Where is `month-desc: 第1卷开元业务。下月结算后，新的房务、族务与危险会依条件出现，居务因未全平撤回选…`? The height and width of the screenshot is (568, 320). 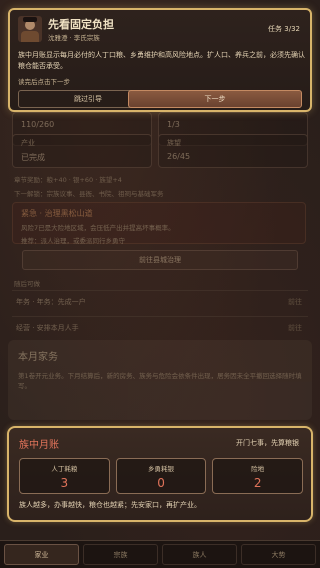 month-desc: 第1卷开元业务。下月结算后，新的房务、族务与危险会依条件出现，居务因未全平撤回选… is located at coordinates (160, 381).